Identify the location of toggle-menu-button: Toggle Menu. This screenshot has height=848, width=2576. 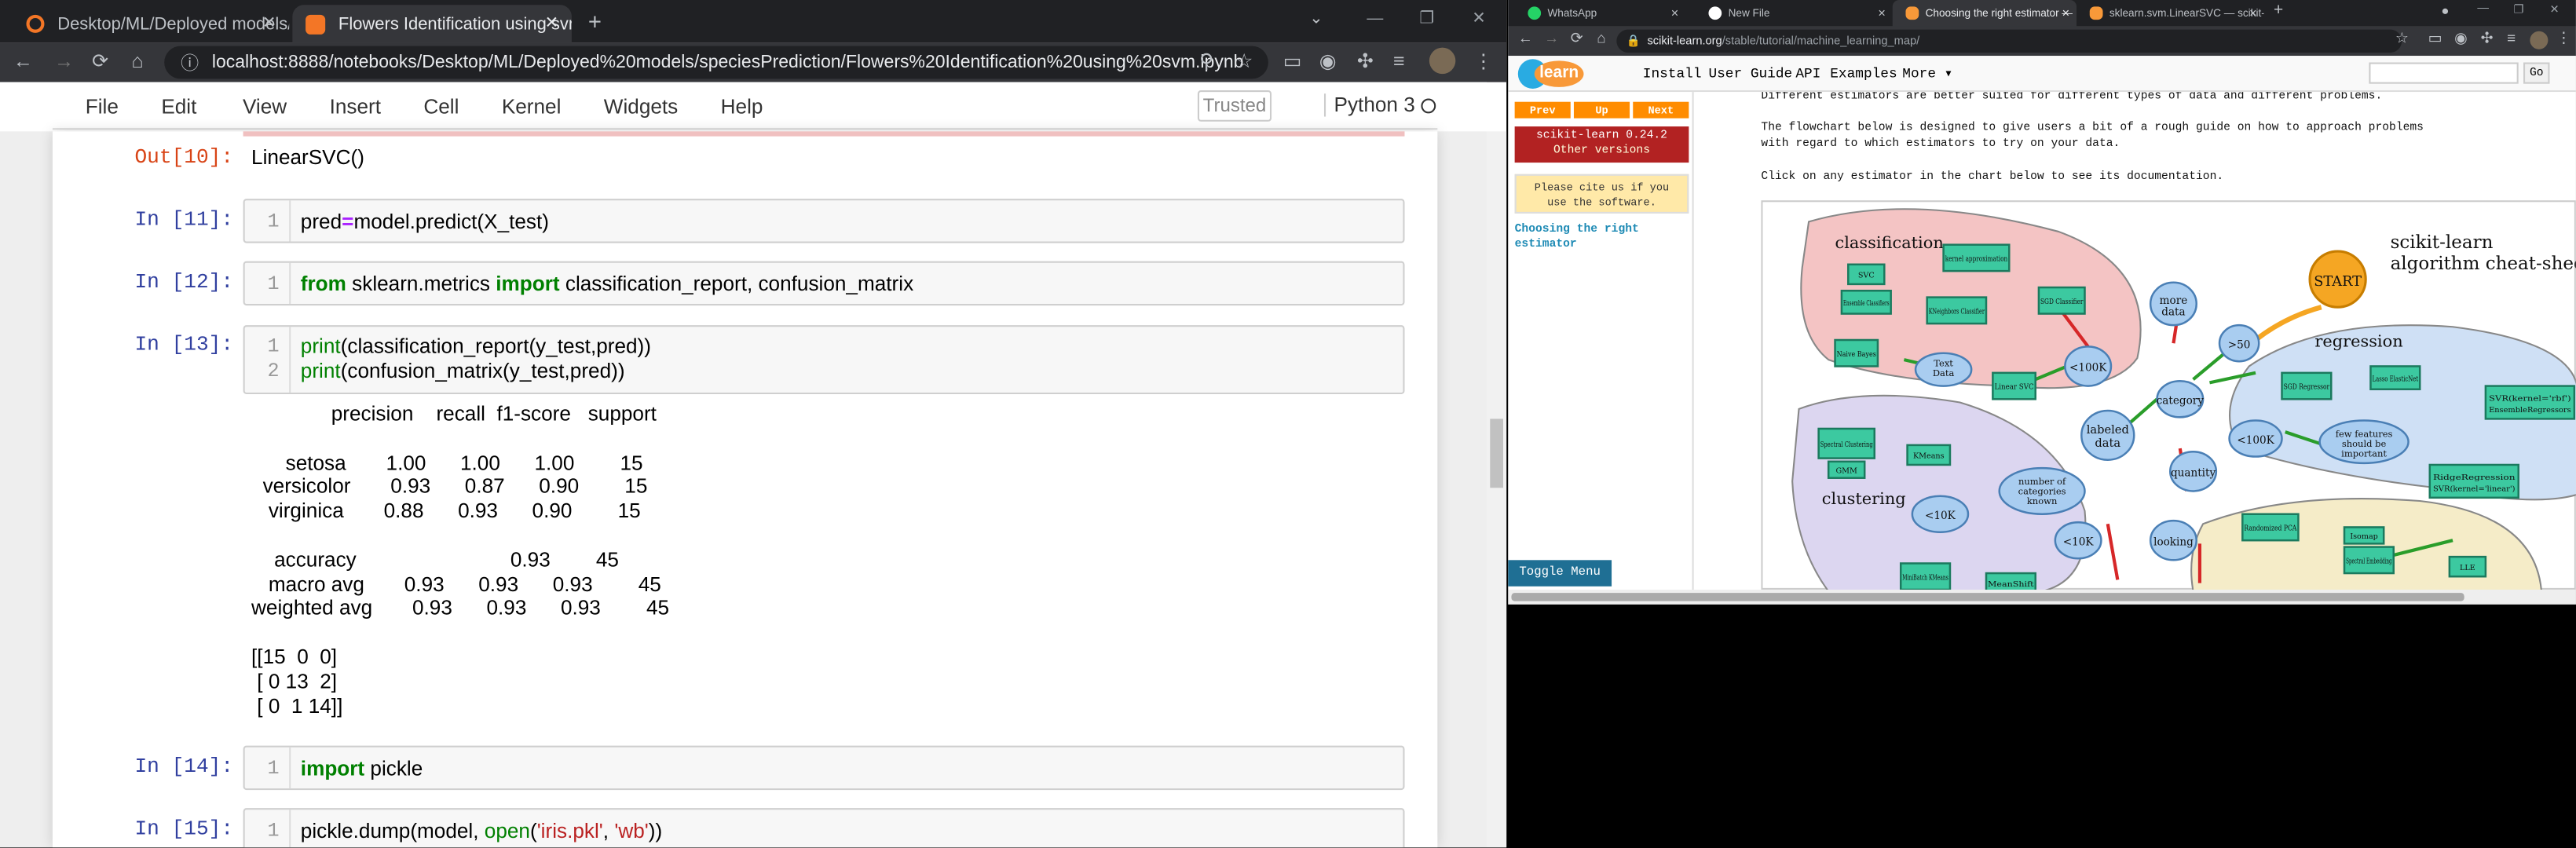
(1560, 574).